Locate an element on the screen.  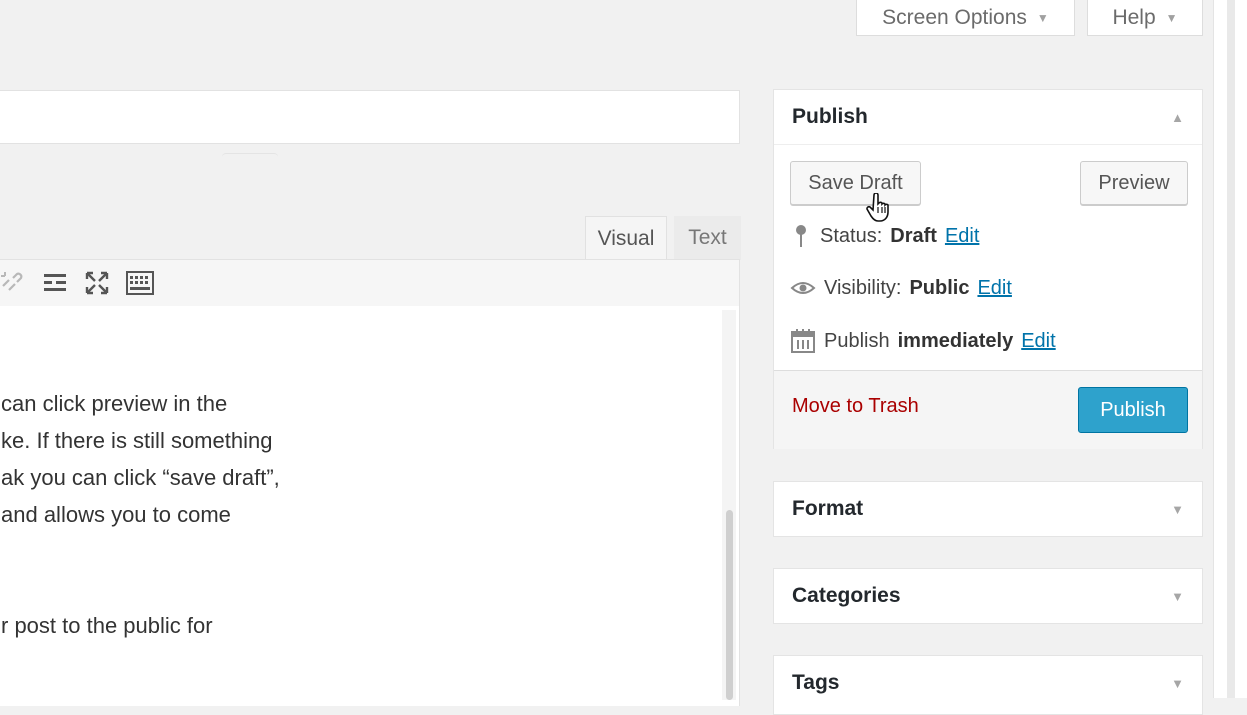
format-box-header: Format ▼ is located at coordinates (988, 509).